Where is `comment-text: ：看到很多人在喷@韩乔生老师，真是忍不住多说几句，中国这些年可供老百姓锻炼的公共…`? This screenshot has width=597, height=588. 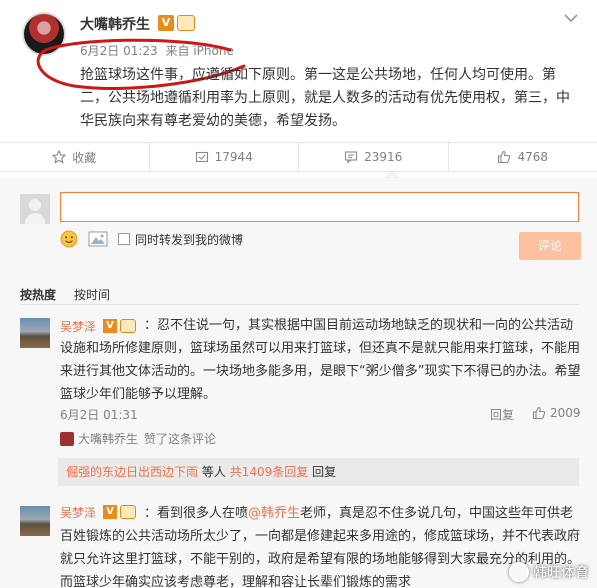
comment-text: ：看到很多人在喷@韩乔生老师，真是忍不住多说几句，中国这些年可供老百姓锻炼的公共… is located at coordinates (321, 545).